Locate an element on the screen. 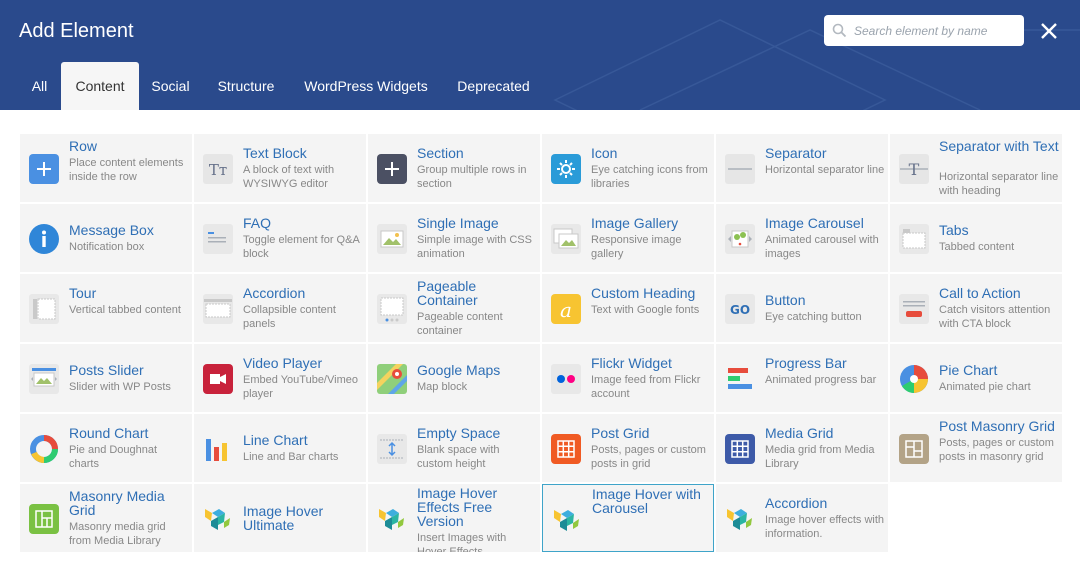  element-pie-chart: Pie Chart Animated pie chart is located at coordinates (976, 378).